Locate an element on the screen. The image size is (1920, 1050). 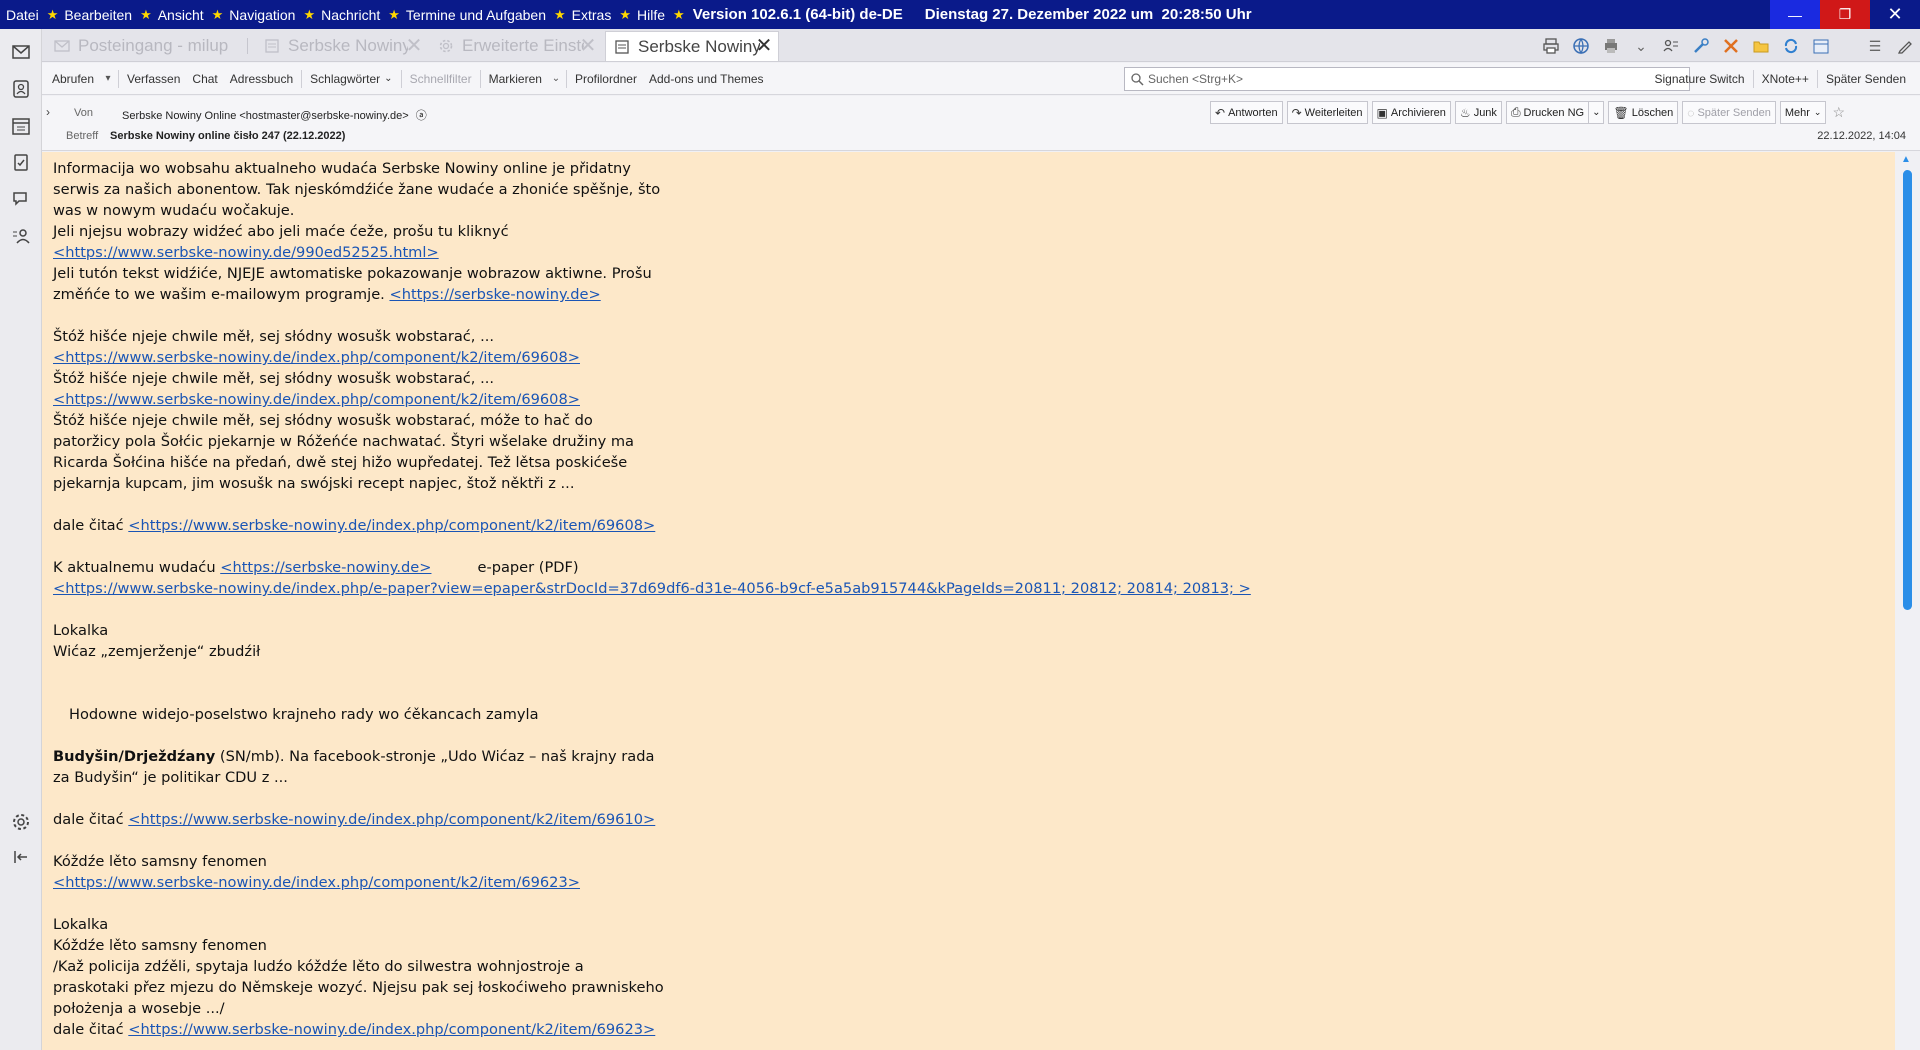
expand-header-icon: › is located at coordinates (48, 112).